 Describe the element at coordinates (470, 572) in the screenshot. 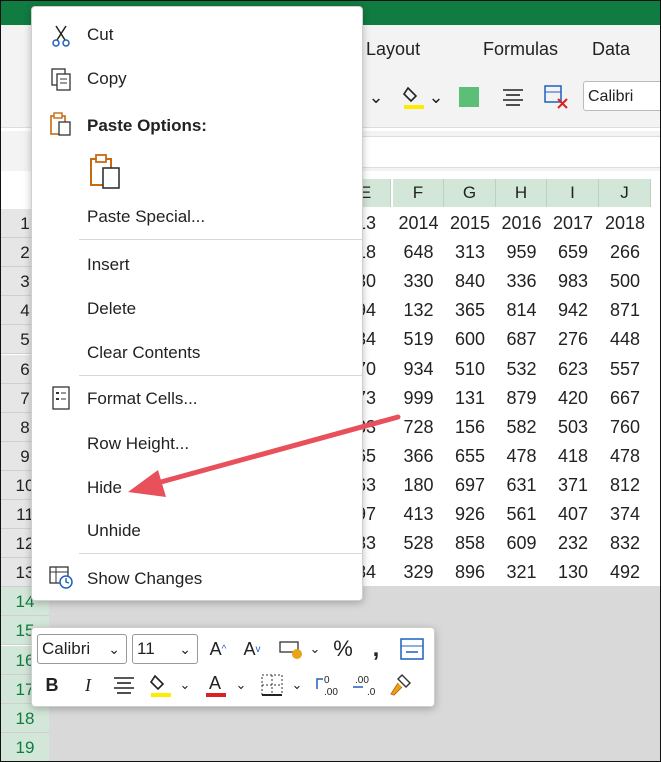

I see `grid-cell: 896` at that location.